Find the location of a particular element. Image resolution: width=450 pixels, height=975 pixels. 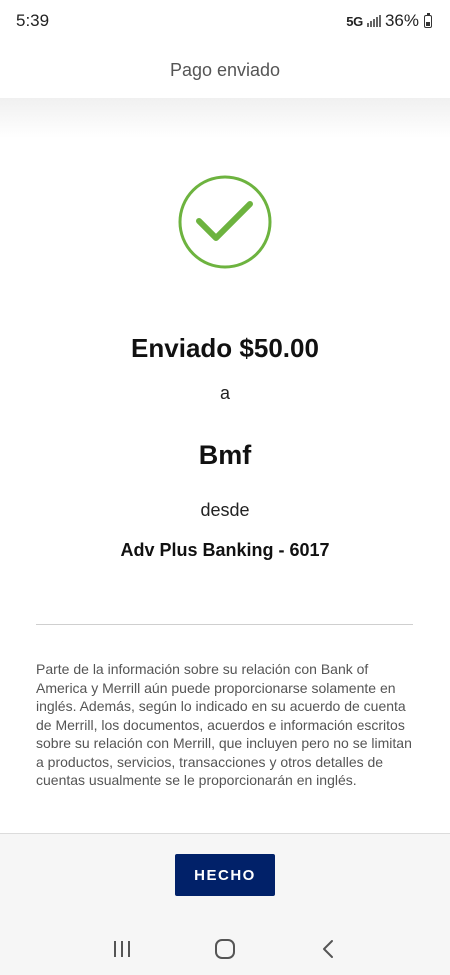

sent-amount: Enviado $50.00 is located at coordinates (225, 348).